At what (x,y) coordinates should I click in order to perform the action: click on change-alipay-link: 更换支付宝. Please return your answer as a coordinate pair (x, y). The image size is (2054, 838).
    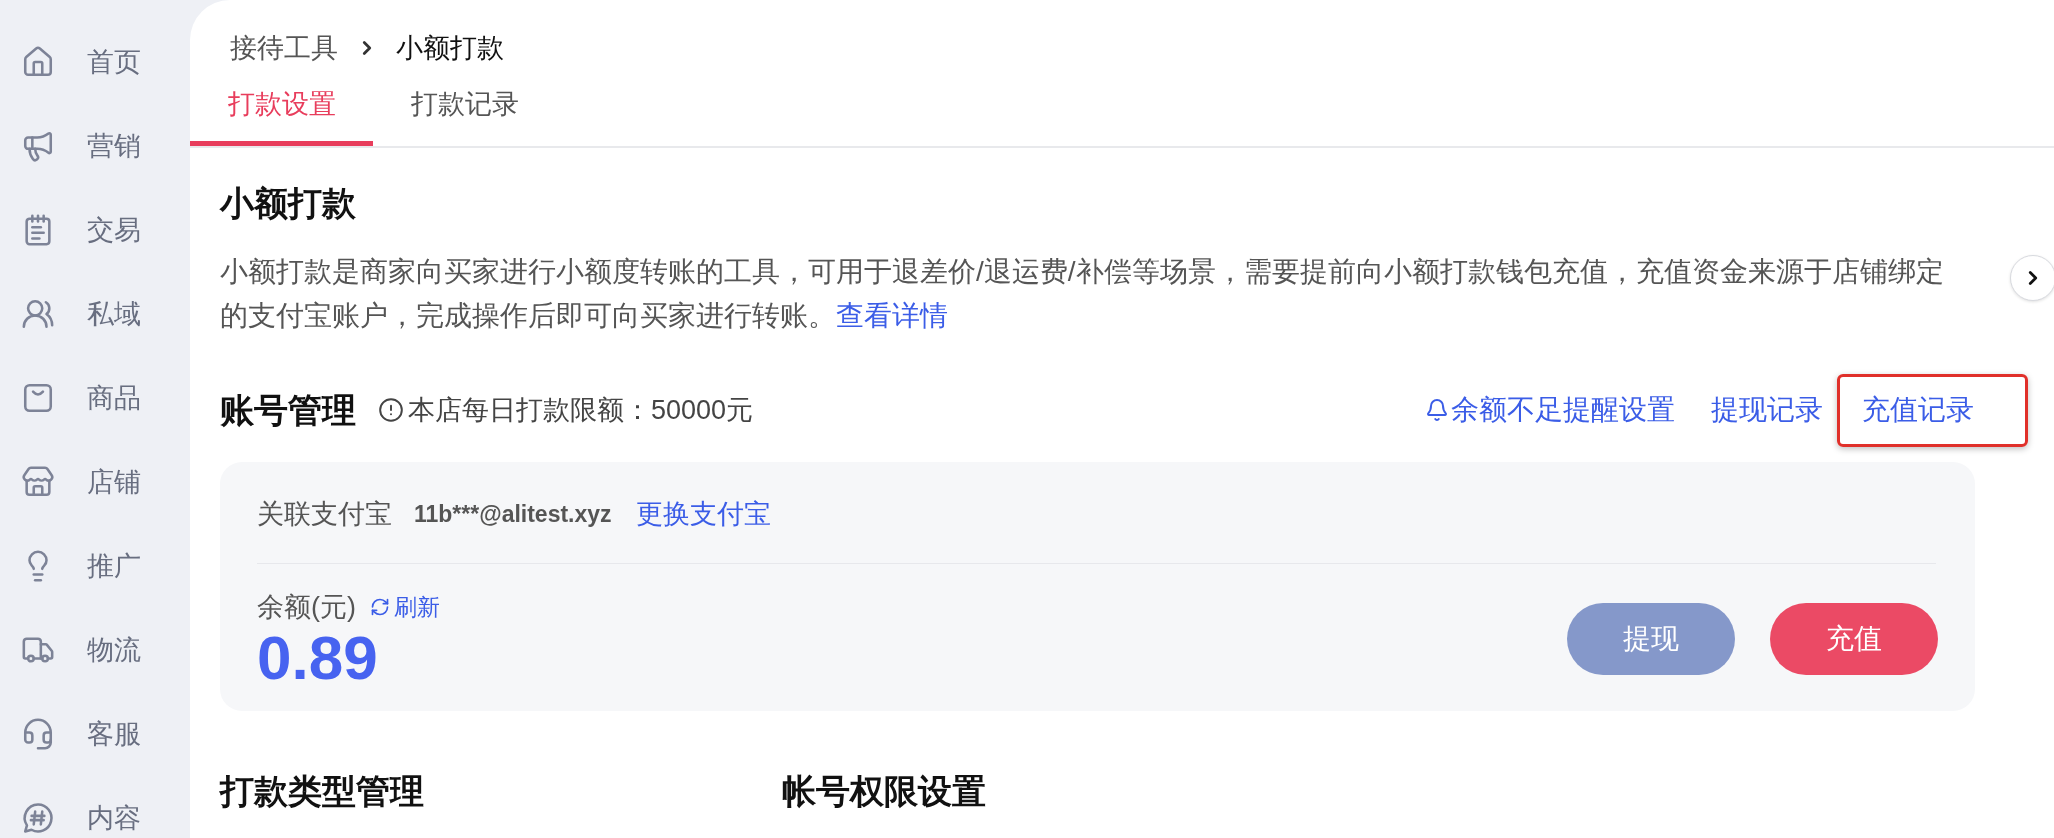
    Looking at the image, I should click on (703, 514).